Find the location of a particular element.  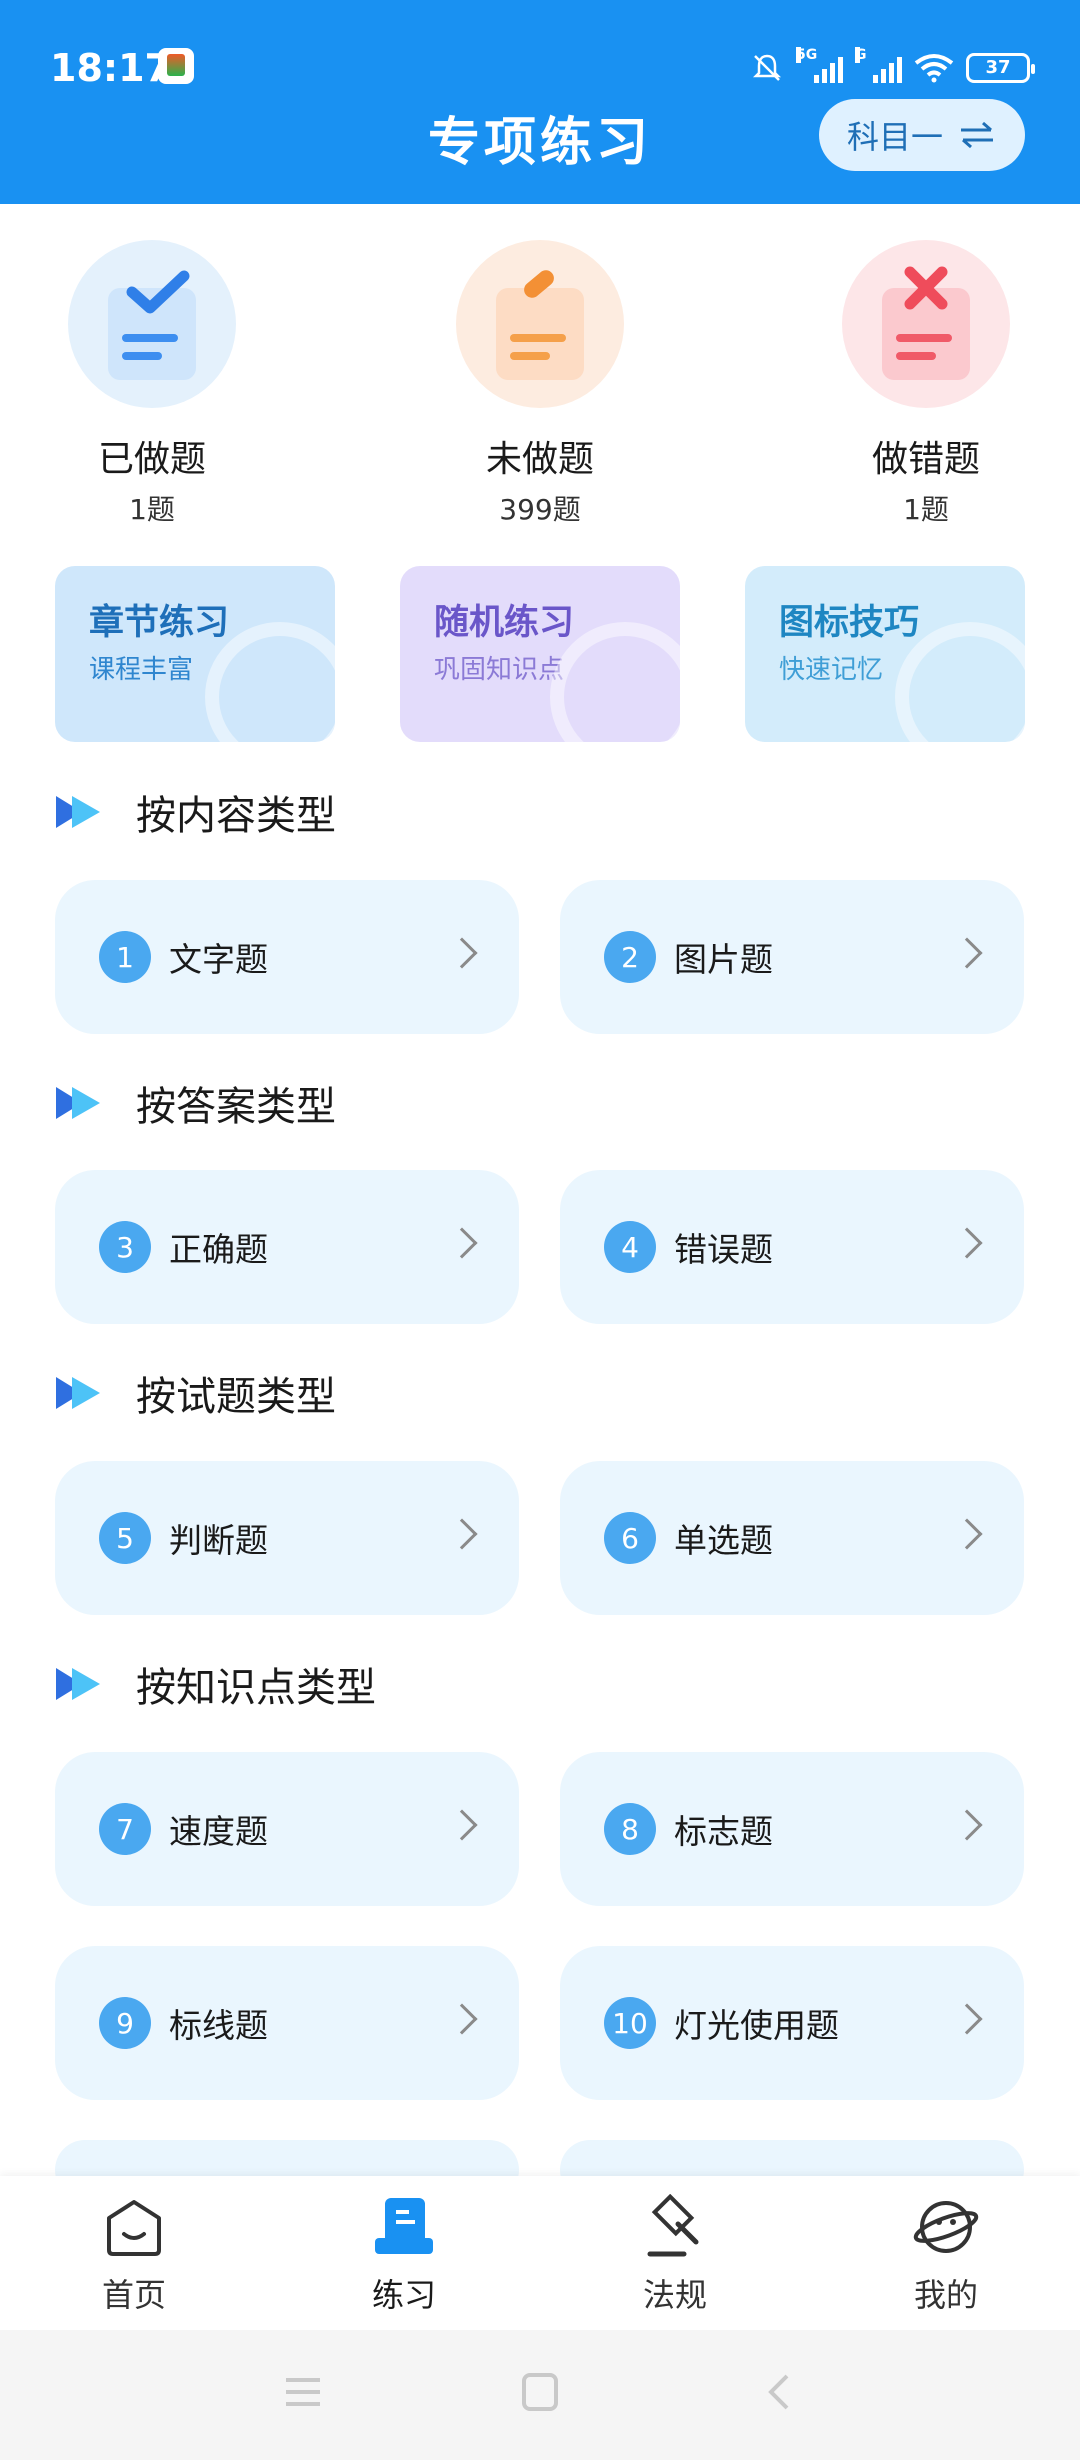

random-practice-card: 随机练习 巩固知识点 is located at coordinates (540, 654).